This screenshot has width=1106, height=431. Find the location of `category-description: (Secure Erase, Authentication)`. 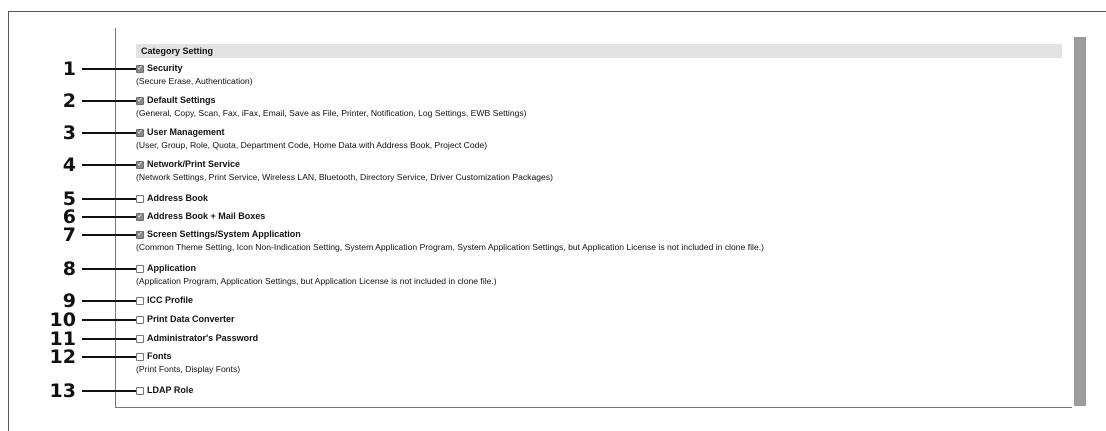

category-description: (Secure Erase, Authentication) is located at coordinates (194, 81).